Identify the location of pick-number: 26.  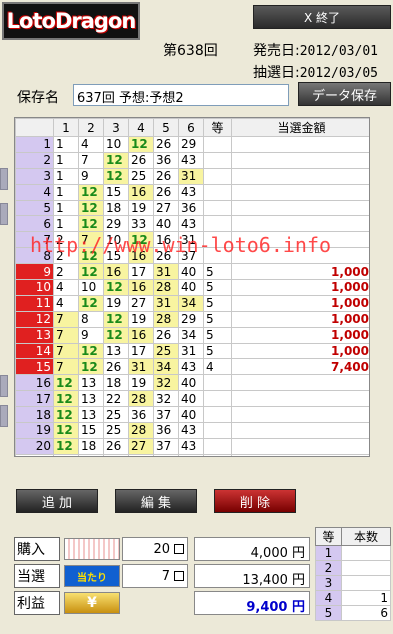
(166, 144).